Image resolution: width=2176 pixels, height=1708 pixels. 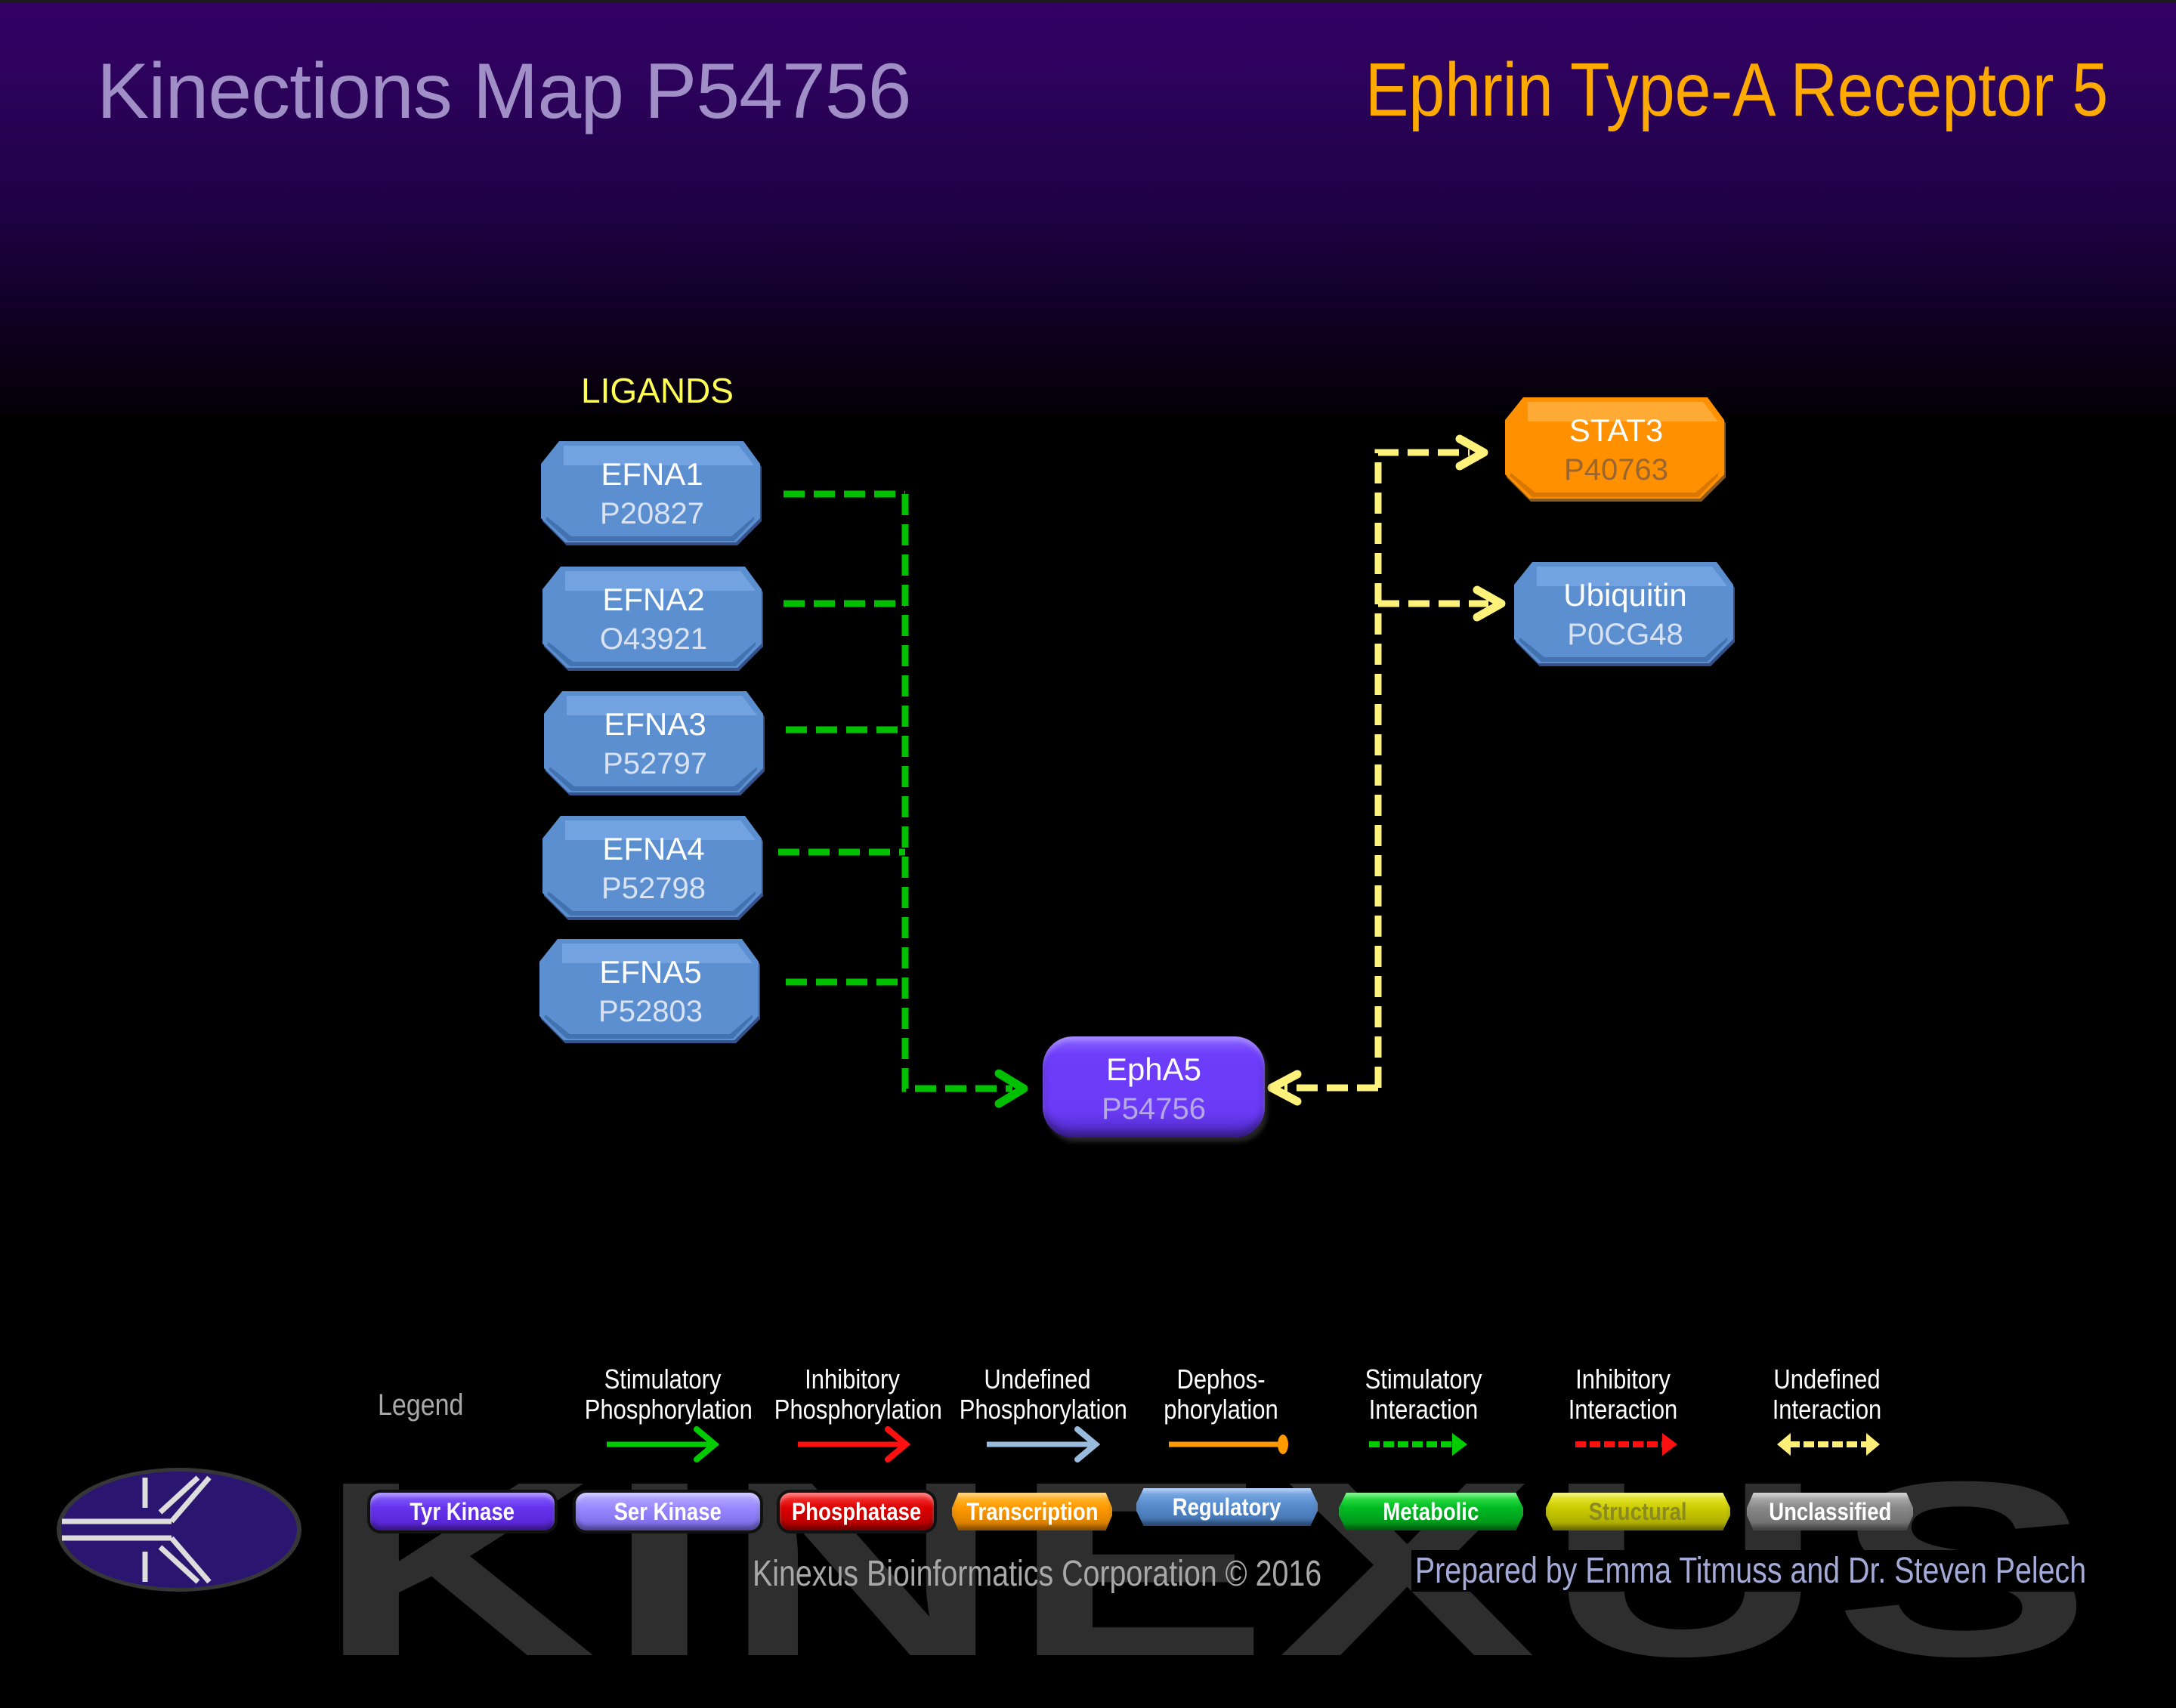 I want to click on stimulatory-interaction-arrow, so click(x=1418, y=1444).